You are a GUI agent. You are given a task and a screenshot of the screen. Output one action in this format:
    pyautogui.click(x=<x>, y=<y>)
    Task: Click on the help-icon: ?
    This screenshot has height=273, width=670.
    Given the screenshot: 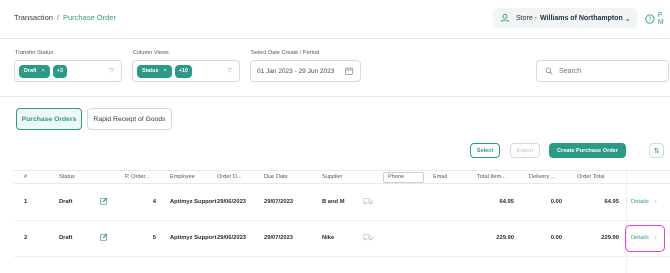 What is the action you would take?
    pyautogui.click(x=650, y=19)
    